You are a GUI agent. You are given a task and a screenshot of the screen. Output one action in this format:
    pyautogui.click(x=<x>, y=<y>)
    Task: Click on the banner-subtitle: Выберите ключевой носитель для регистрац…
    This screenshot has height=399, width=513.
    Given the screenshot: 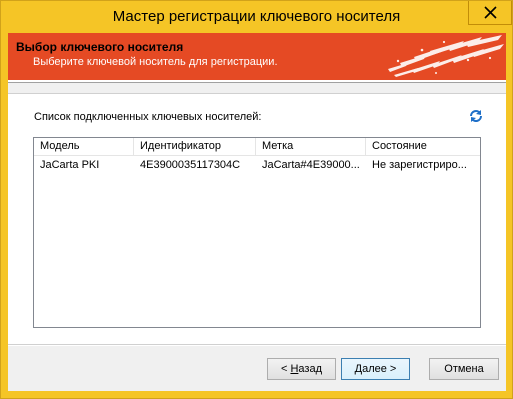 What is the action you would take?
    pyautogui.click(x=155, y=62)
    